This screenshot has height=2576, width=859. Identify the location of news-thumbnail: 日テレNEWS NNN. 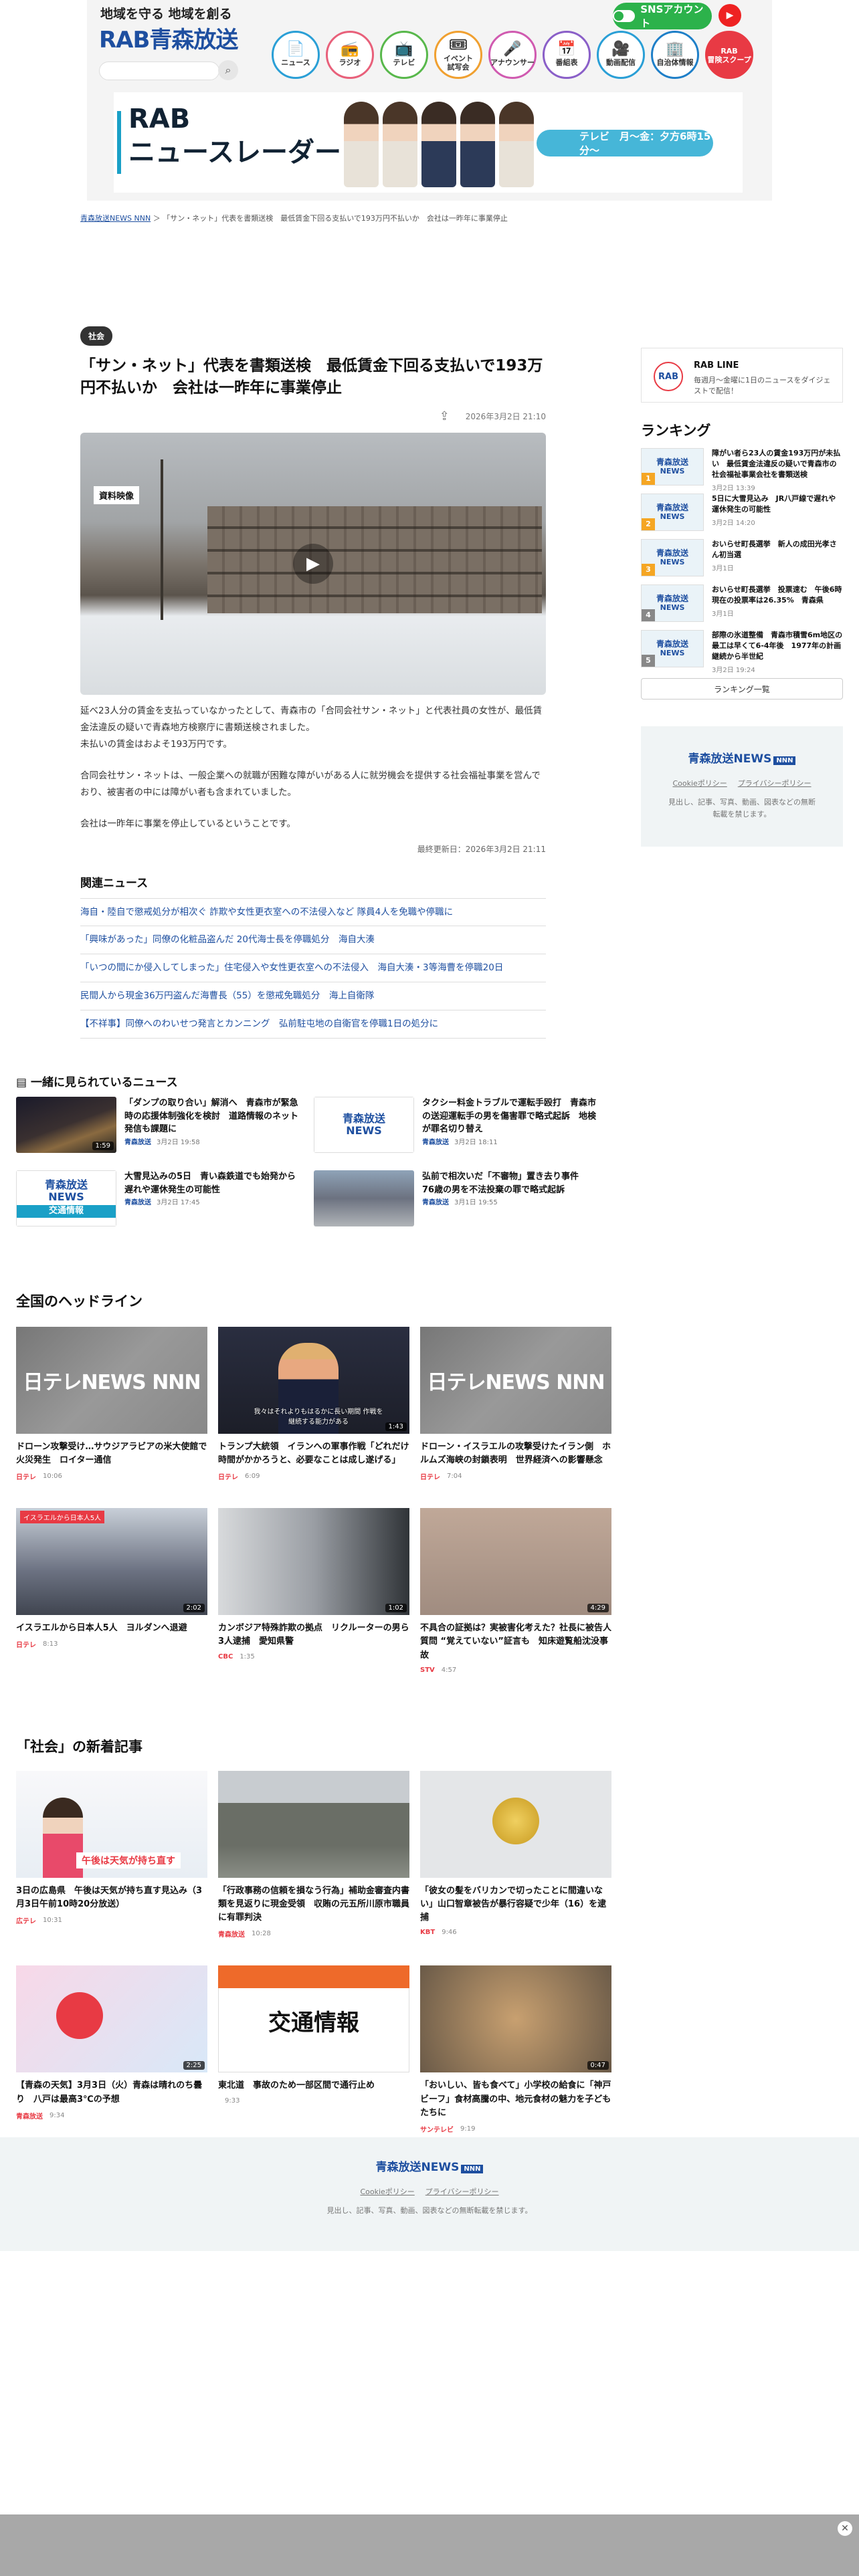
(112, 1380).